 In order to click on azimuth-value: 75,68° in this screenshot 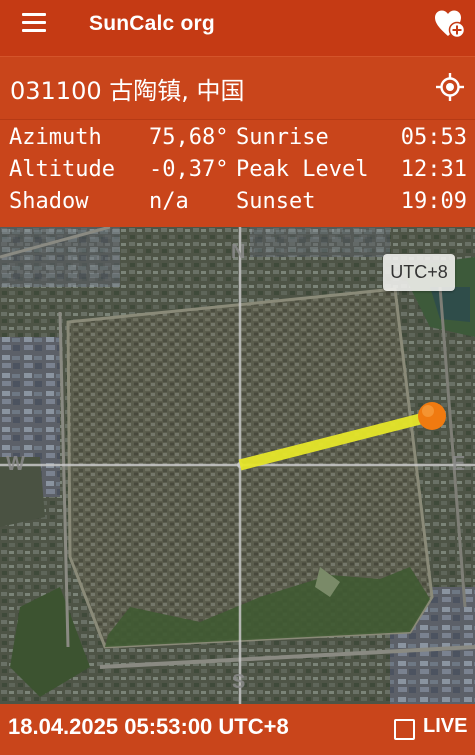, I will do `click(189, 137)`.